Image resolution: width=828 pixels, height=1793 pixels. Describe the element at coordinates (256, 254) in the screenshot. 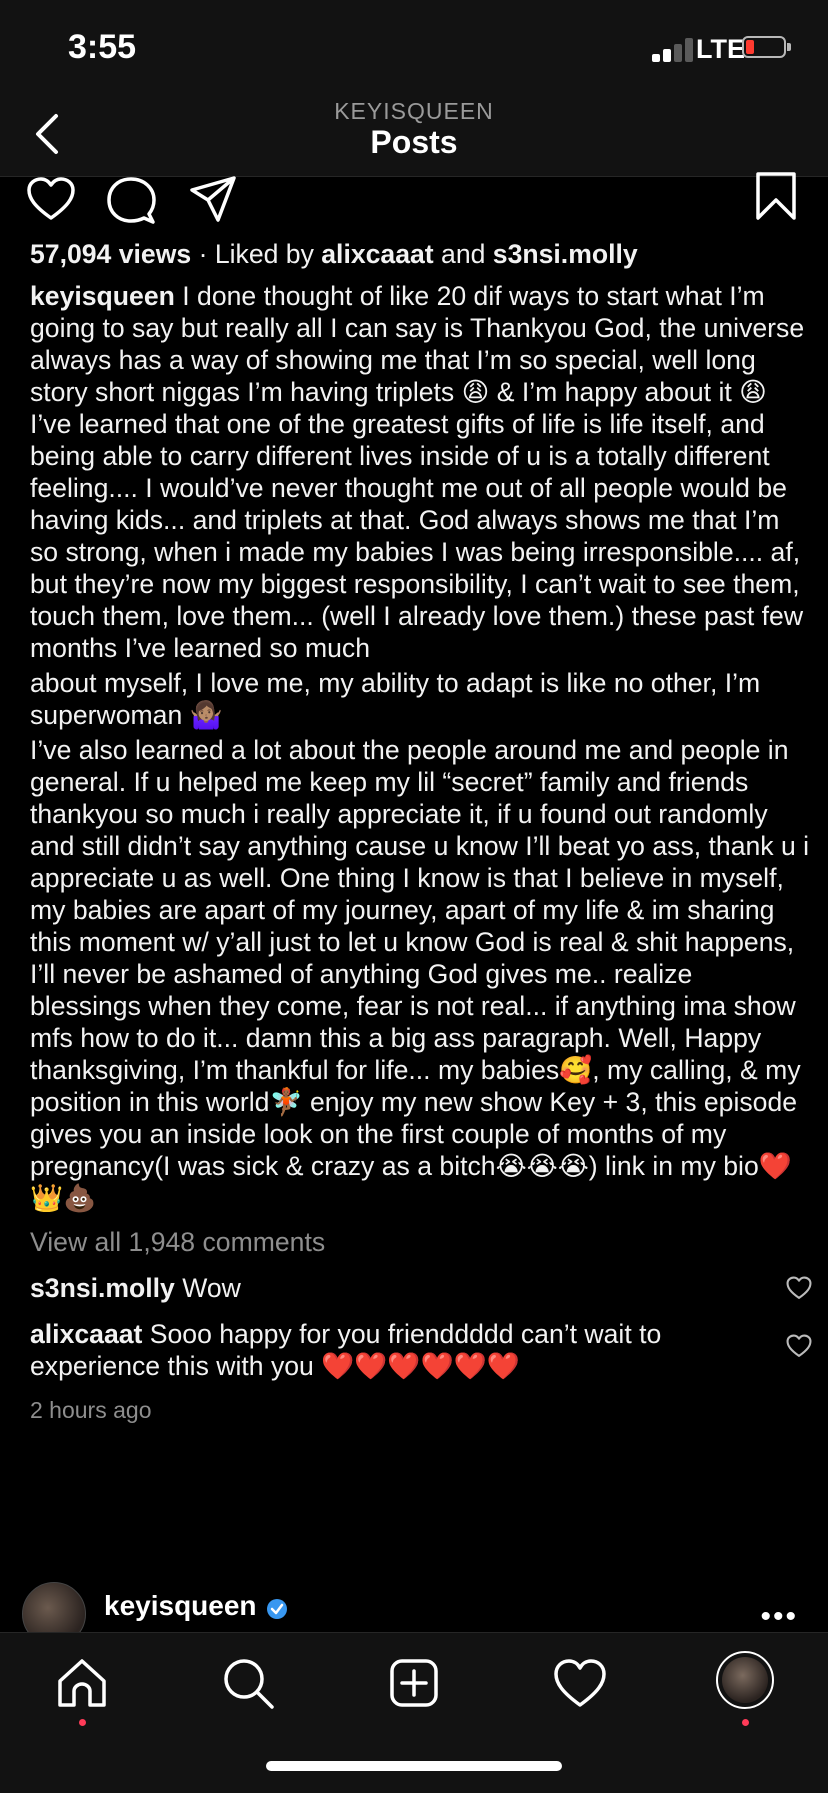

I see `liked-by-prefix: · Liked by` at that location.